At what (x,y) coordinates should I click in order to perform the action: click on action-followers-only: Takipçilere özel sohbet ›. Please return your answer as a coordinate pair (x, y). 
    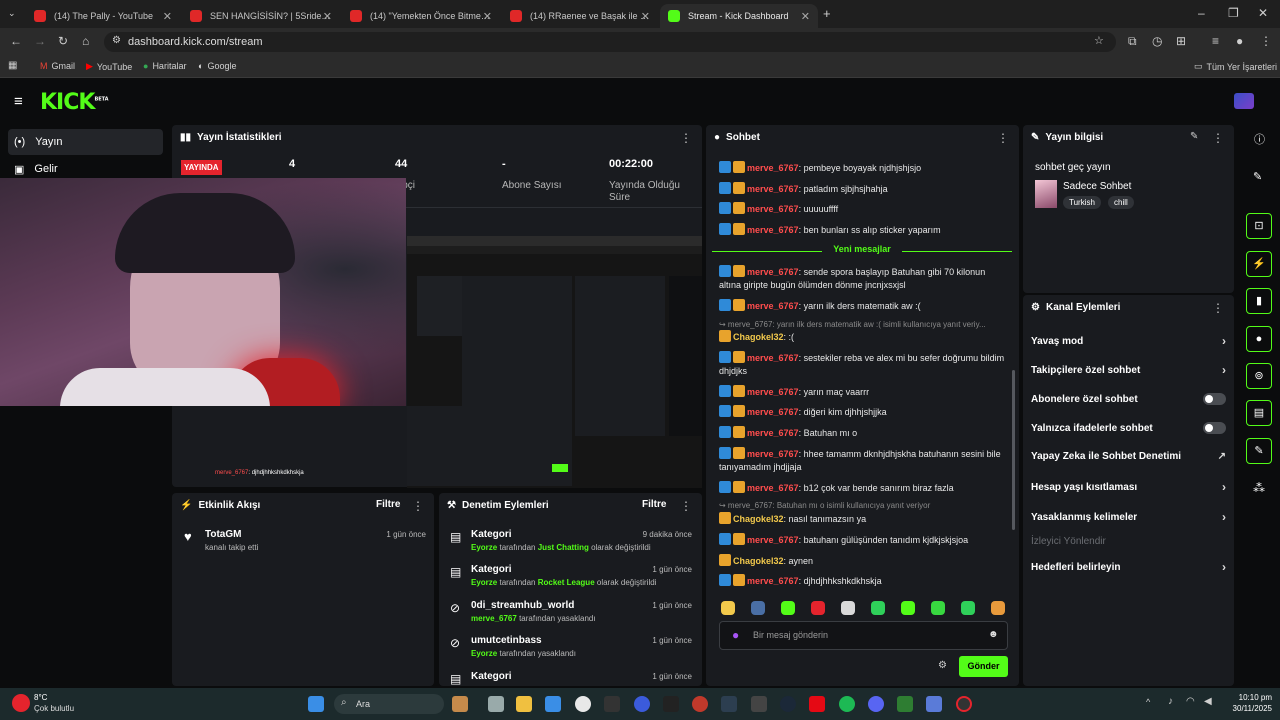
    Looking at the image, I should click on (1128, 370).